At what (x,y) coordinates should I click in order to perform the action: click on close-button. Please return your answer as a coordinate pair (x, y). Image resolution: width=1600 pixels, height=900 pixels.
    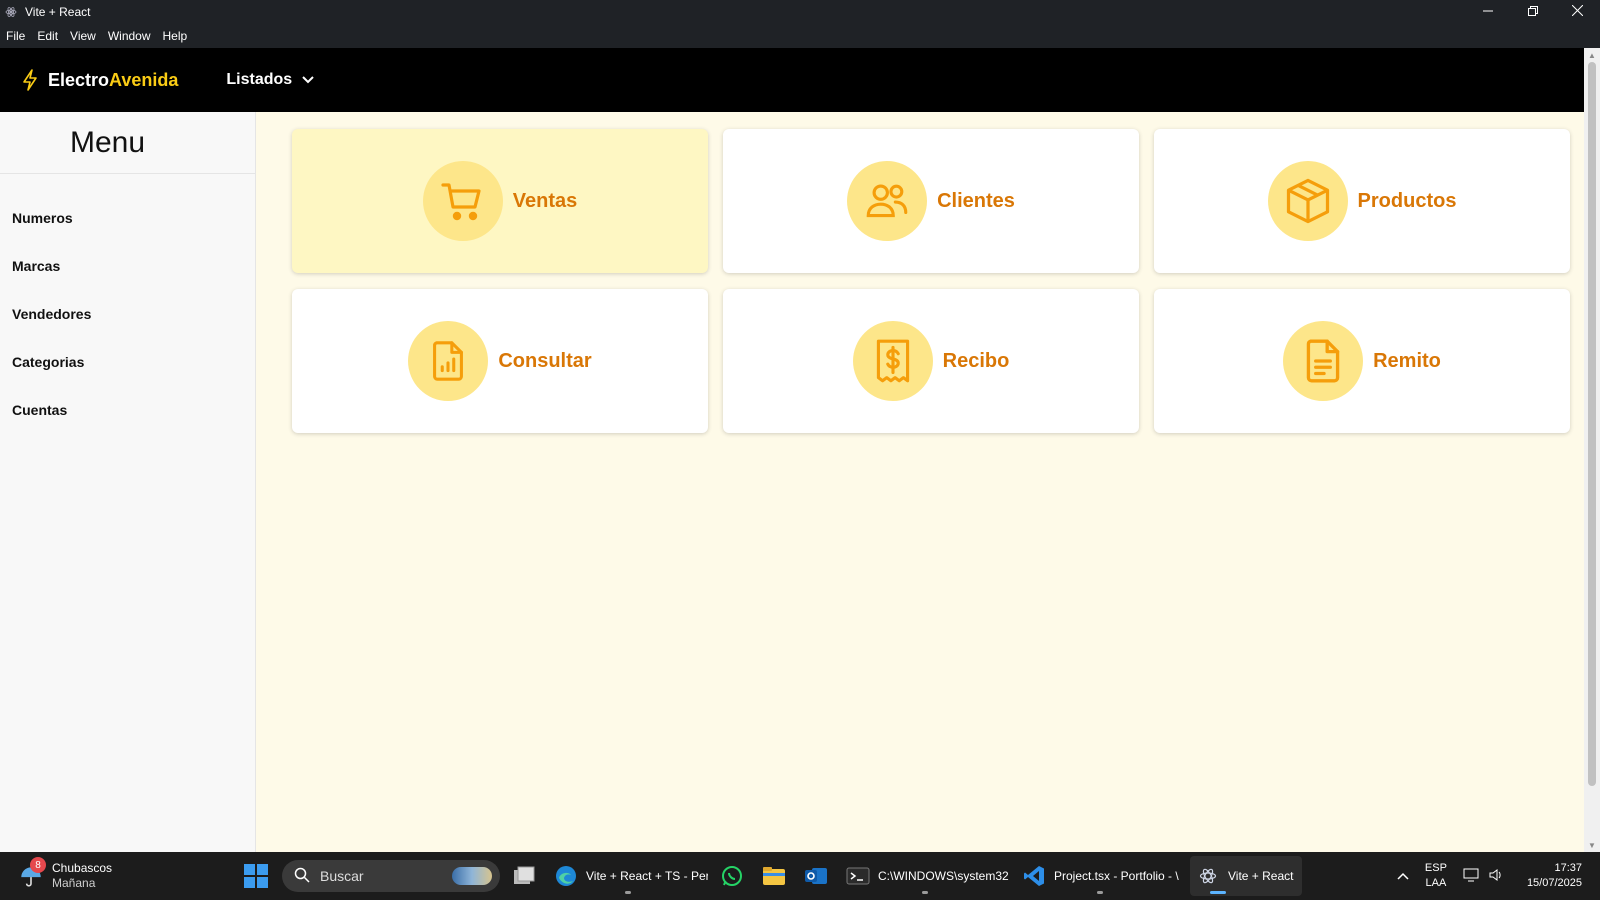
    Looking at the image, I should click on (1577, 12).